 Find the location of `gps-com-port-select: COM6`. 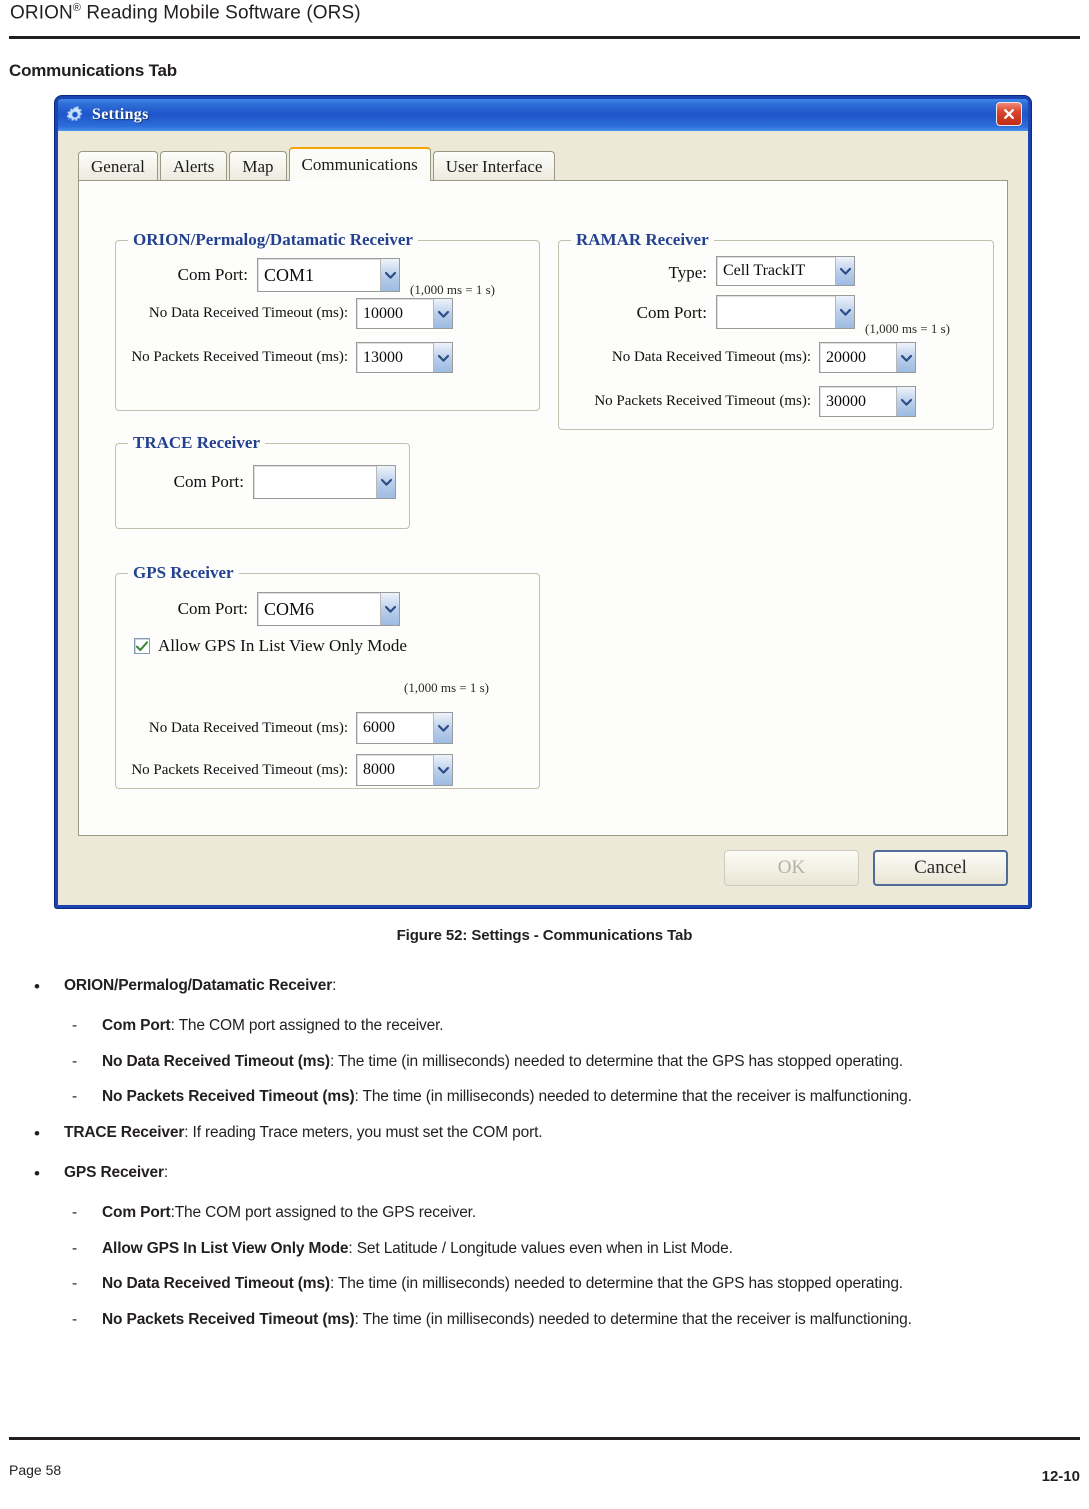

gps-com-port-select: COM6 is located at coordinates (328, 609).